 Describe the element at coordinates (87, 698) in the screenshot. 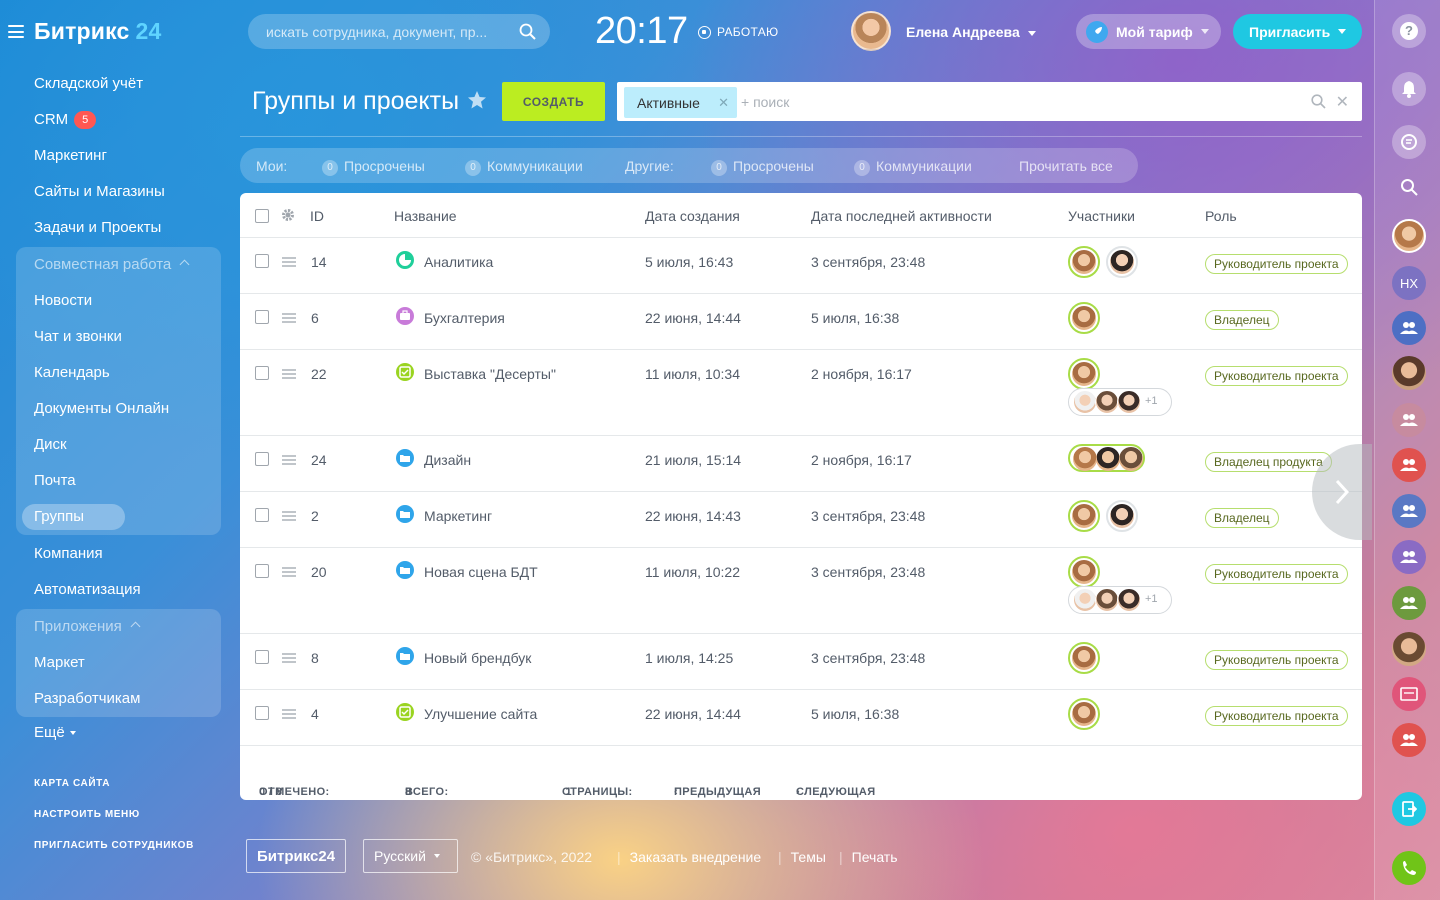

I see `sidebar-item-developers: Разработчикам` at that location.